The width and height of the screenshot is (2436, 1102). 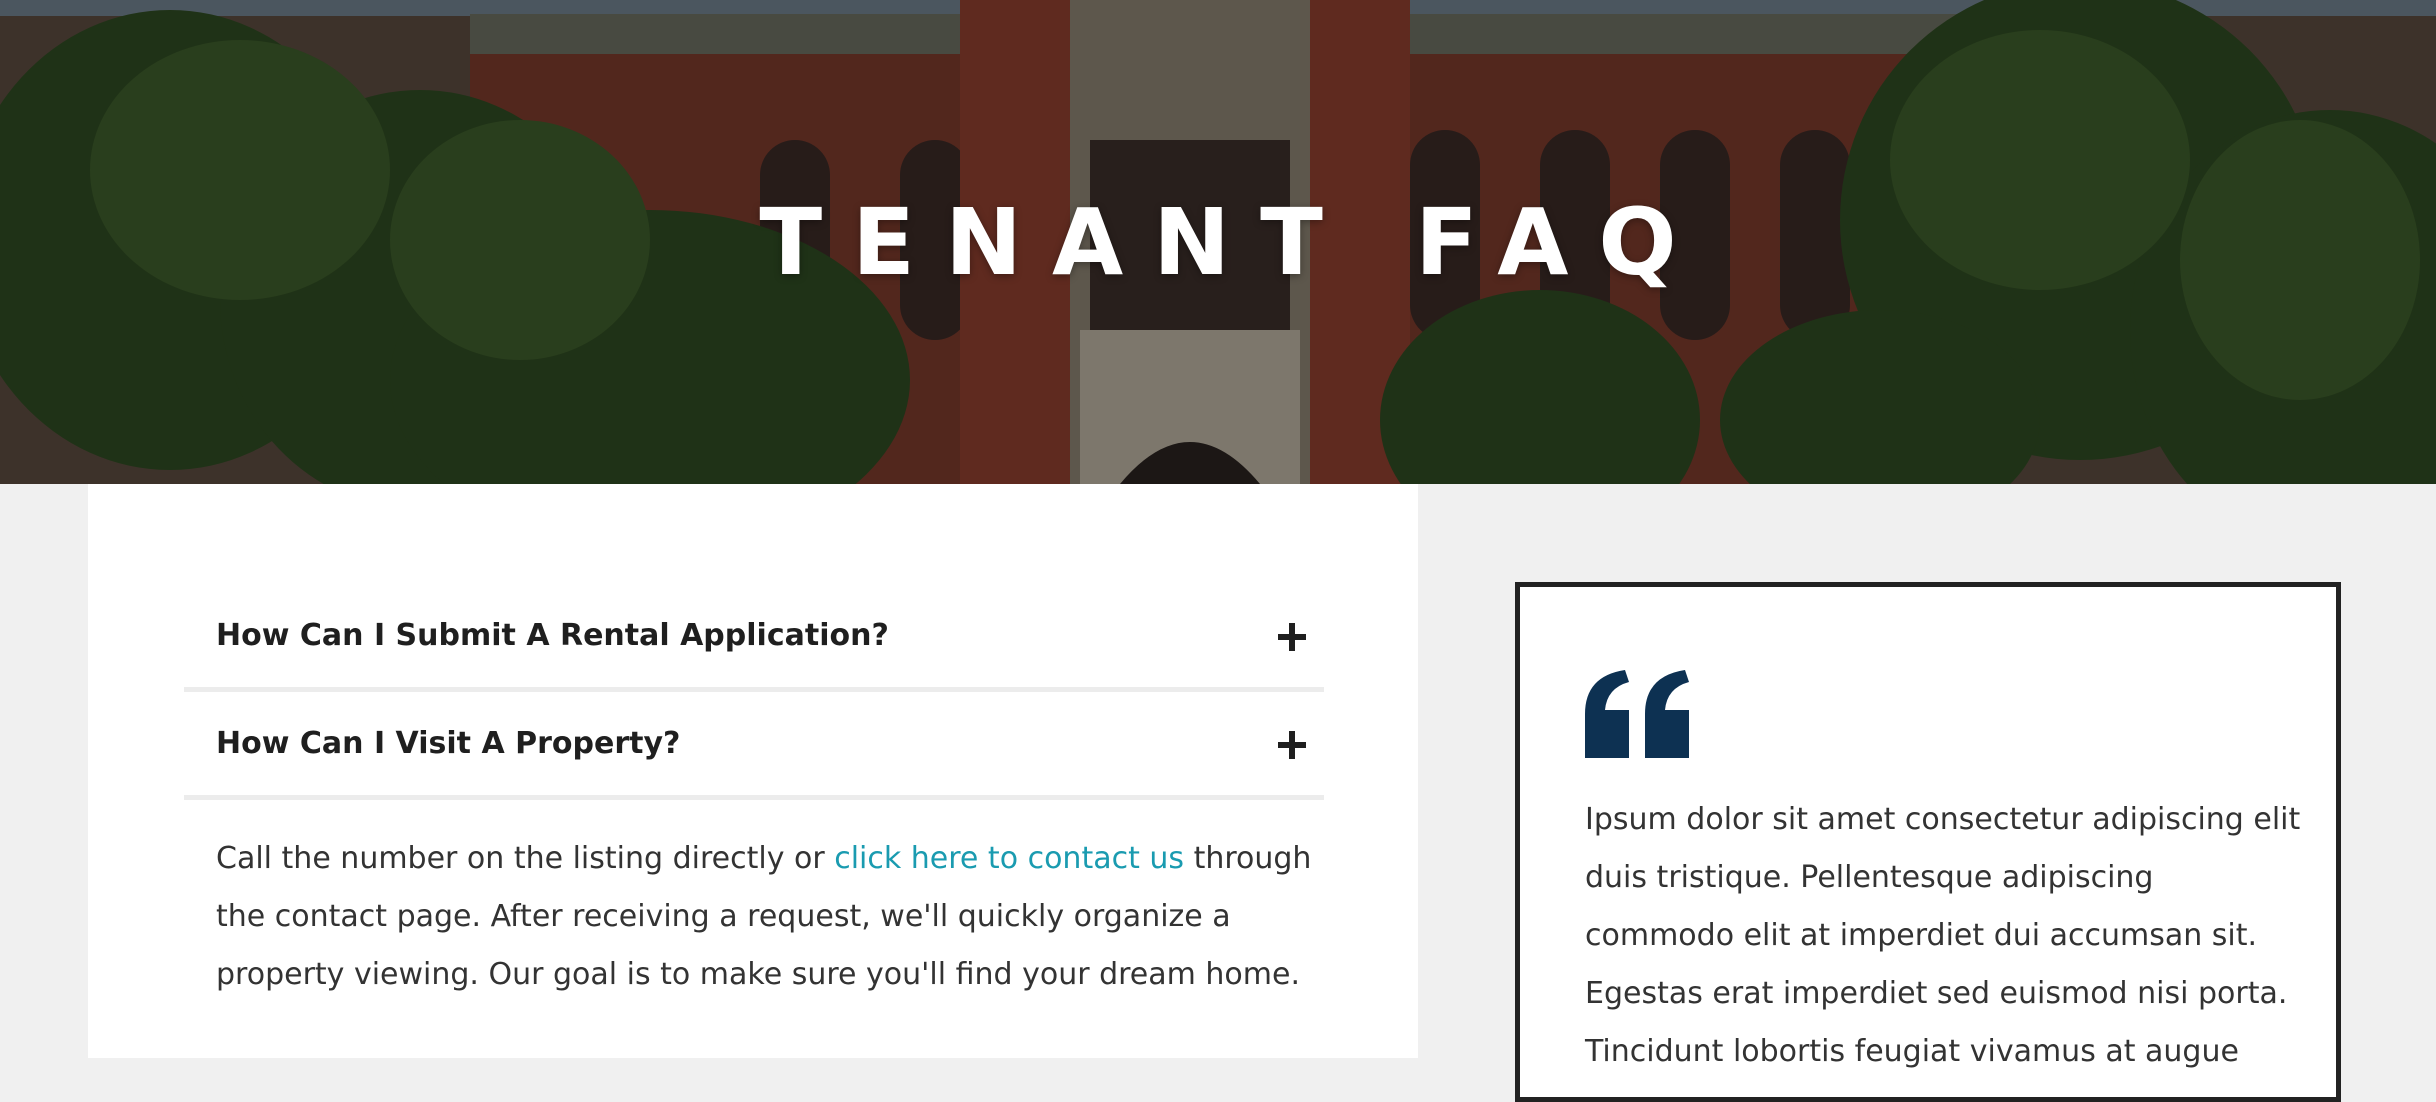 What do you see at coordinates (552, 636) in the screenshot?
I see `faq-question: How Can I Submit A Rental Application?` at bounding box center [552, 636].